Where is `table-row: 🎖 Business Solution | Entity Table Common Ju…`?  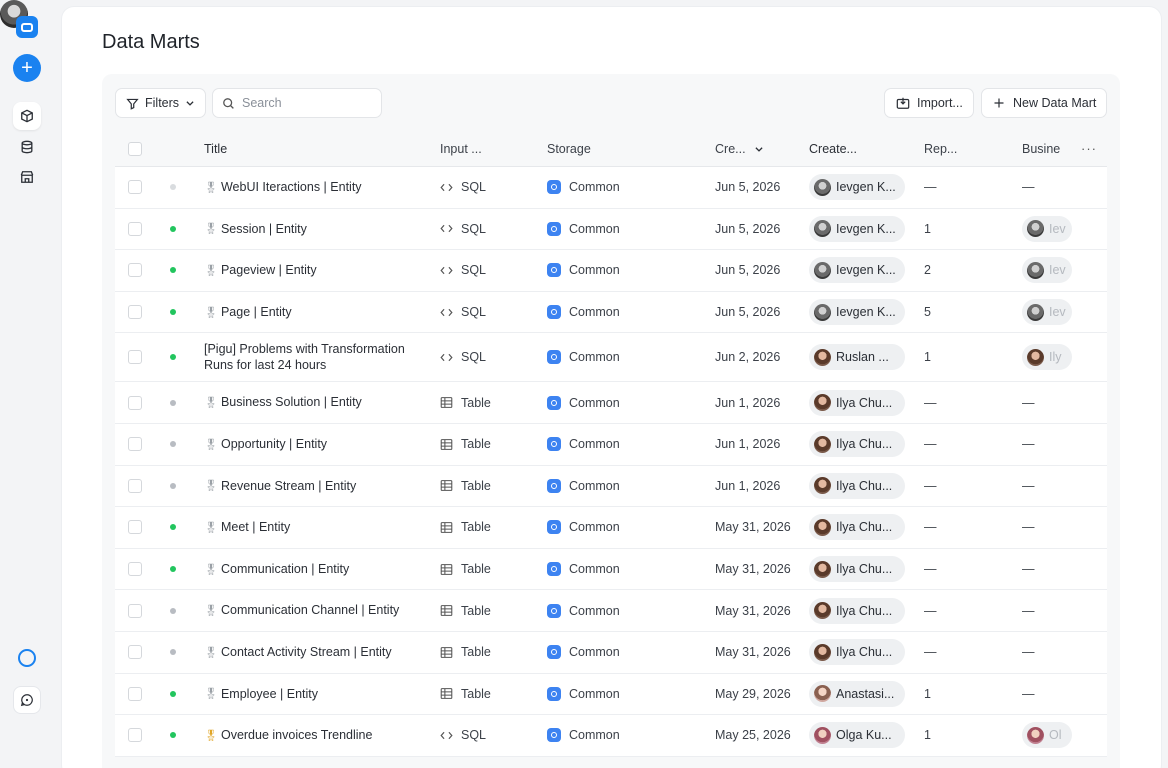 table-row: 🎖 Business Solution | Entity Table Common Ju… is located at coordinates (611, 403).